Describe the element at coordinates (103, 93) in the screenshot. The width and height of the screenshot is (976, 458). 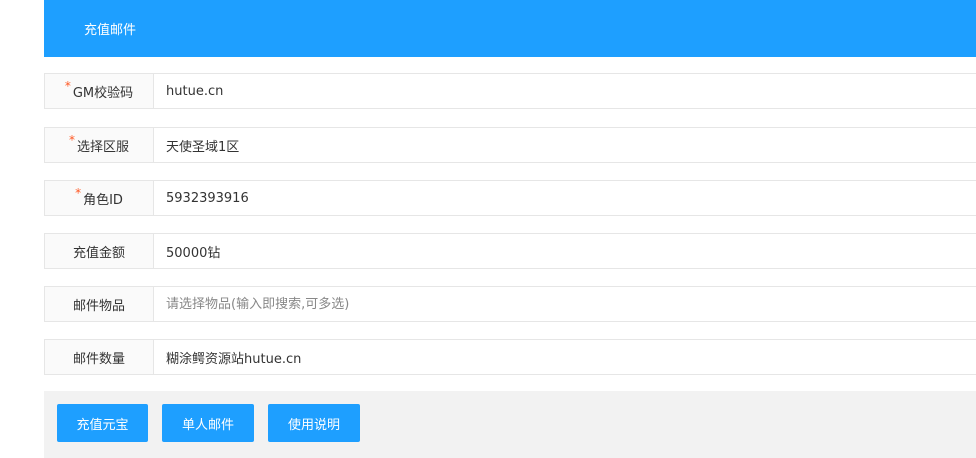
I see `gm-code-label-text: GM校验码` at that location.